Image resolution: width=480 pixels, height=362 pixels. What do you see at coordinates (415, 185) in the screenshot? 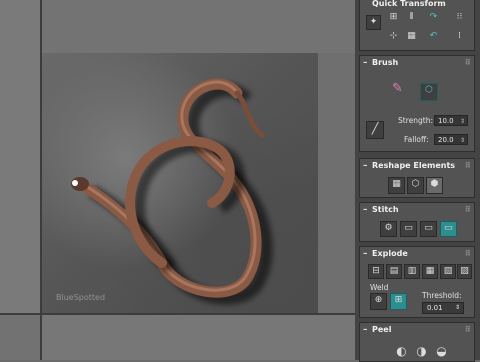
I see `relax-cube-icon: ⬡` at bounding box center [415, 185].